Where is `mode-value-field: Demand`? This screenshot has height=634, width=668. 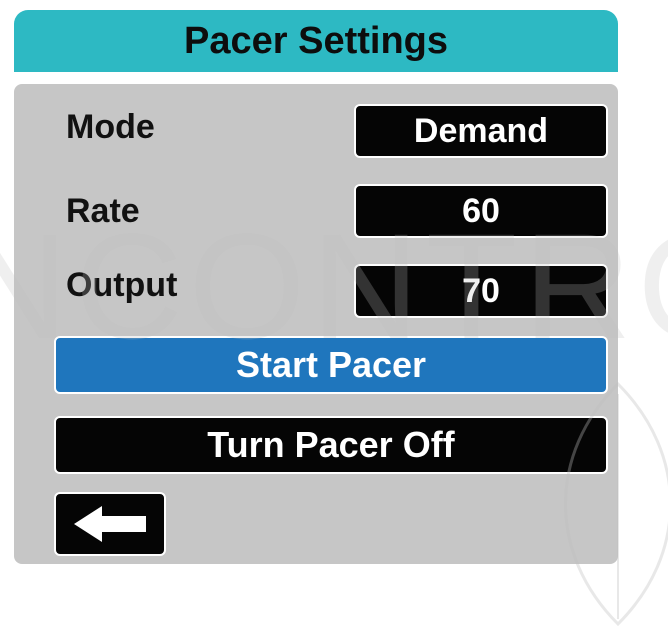
mode-value-field: Demand is located at coordinates (481, 131).